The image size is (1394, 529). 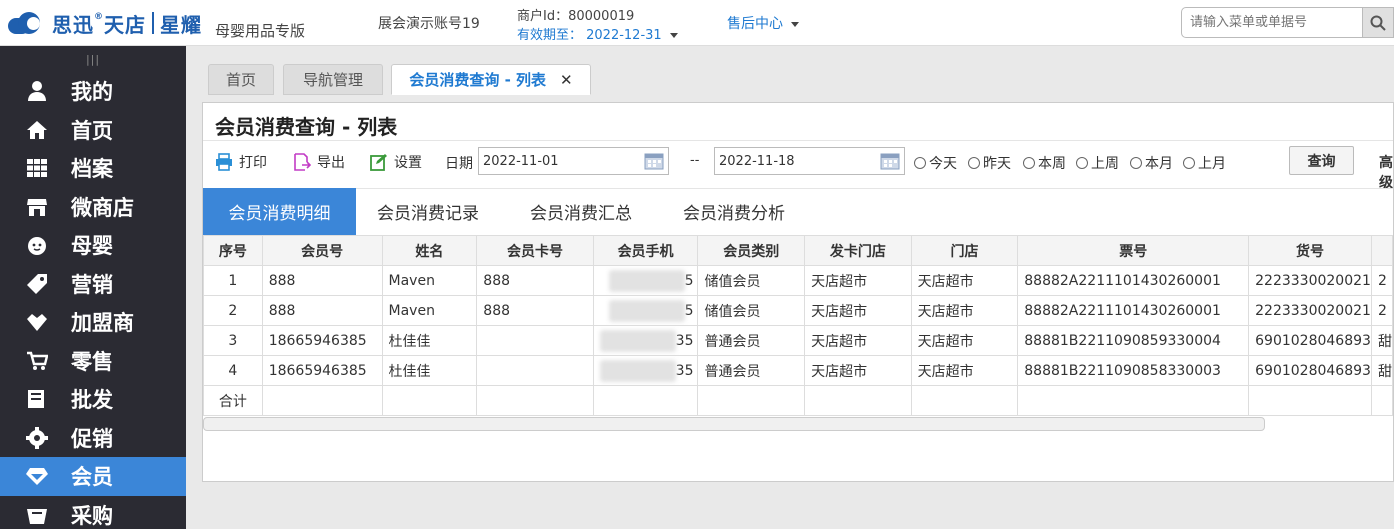 I want to click on range-today-radio: 今天, so click(x=935, y=163).